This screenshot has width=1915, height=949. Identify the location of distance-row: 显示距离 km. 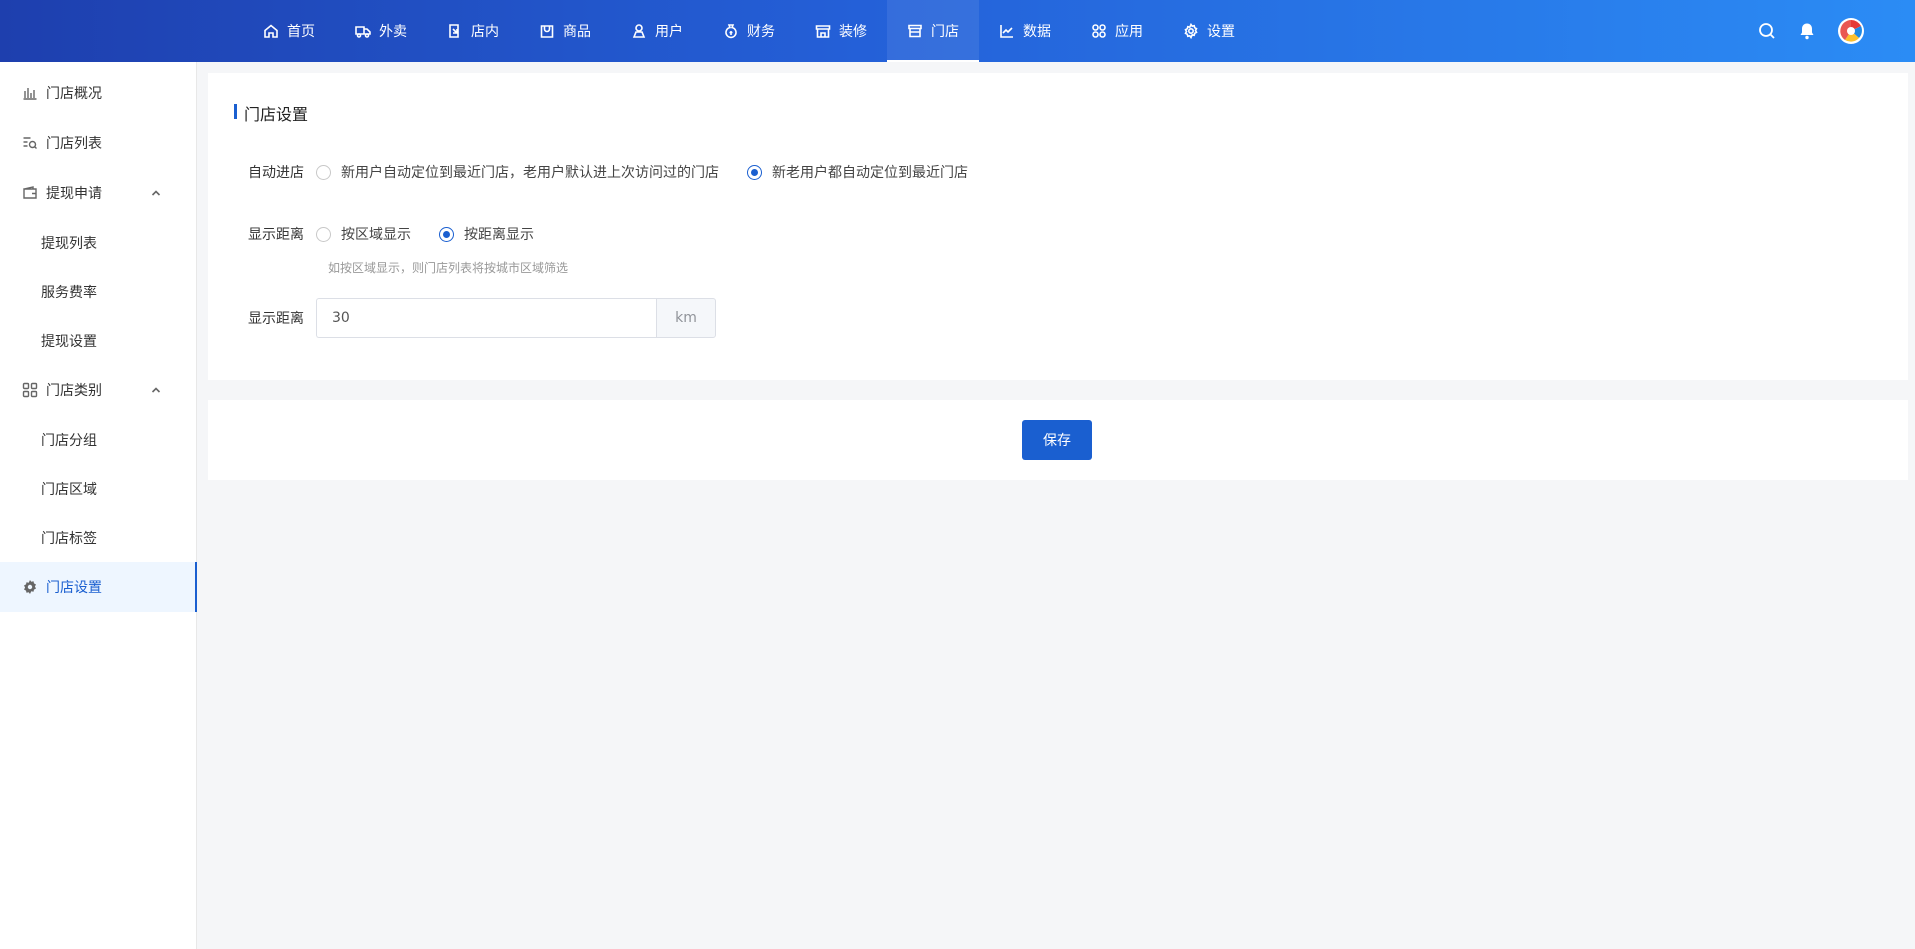
(462, 318).